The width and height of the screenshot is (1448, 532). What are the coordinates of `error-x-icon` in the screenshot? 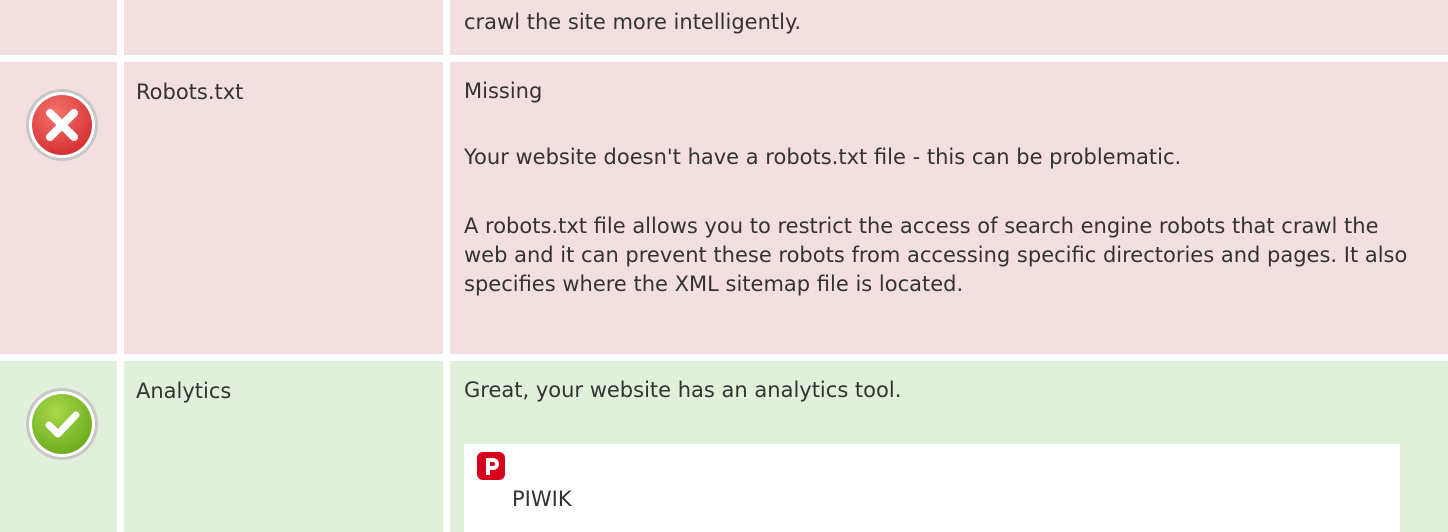 It's located at (62, 125).